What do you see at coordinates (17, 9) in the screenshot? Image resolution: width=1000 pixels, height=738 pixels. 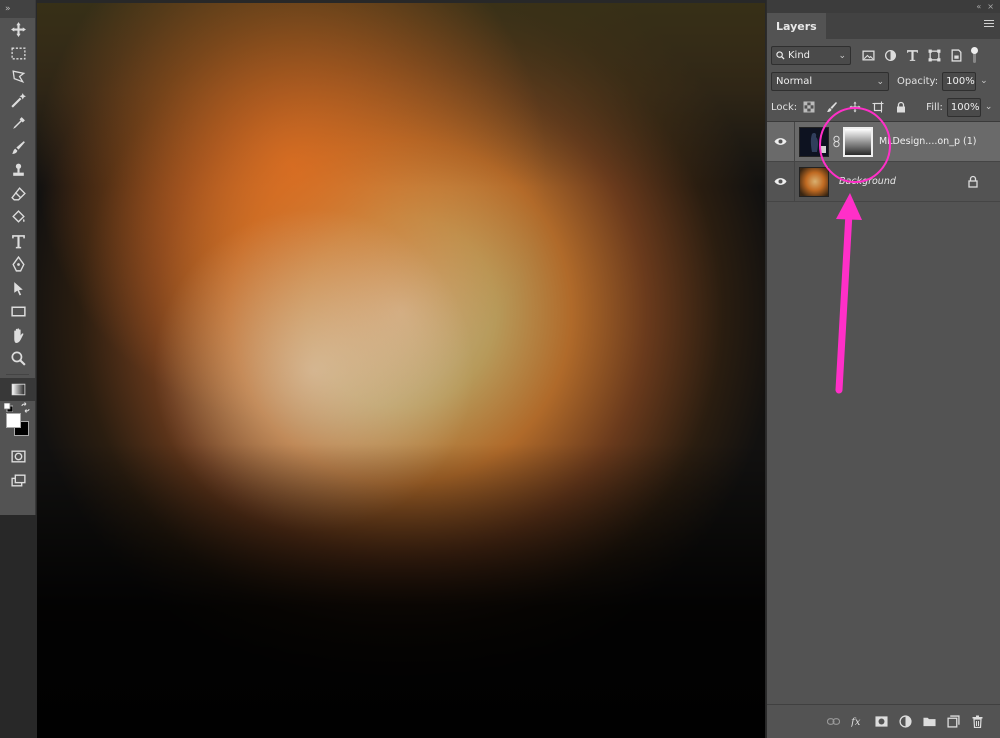 I see `toolbar-header: »` at bounding box center [17, 9].